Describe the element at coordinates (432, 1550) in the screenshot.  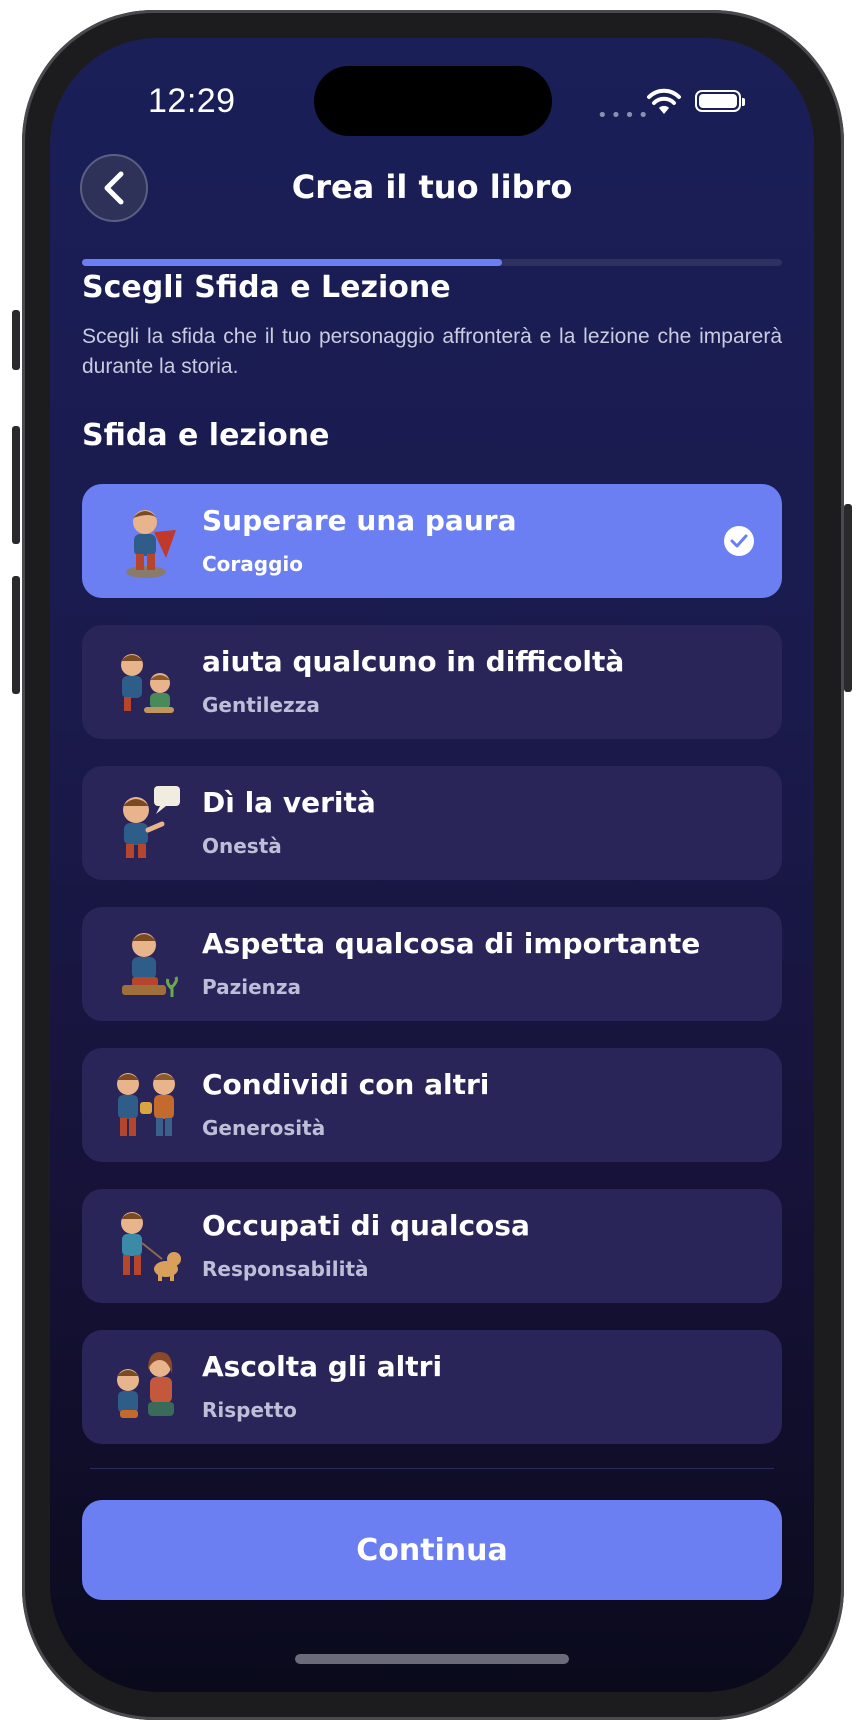
I see `continue-button: Continua` at that location.